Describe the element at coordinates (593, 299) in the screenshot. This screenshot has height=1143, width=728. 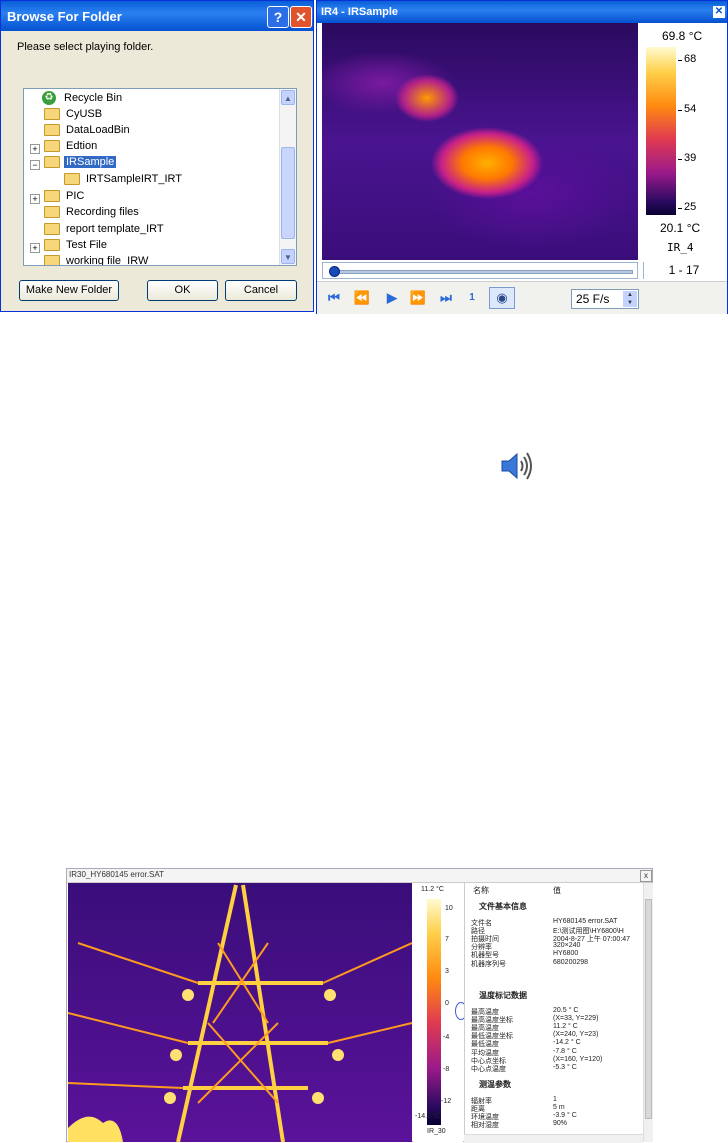
I see `frame-rate-value: 25 F/s` at that location.